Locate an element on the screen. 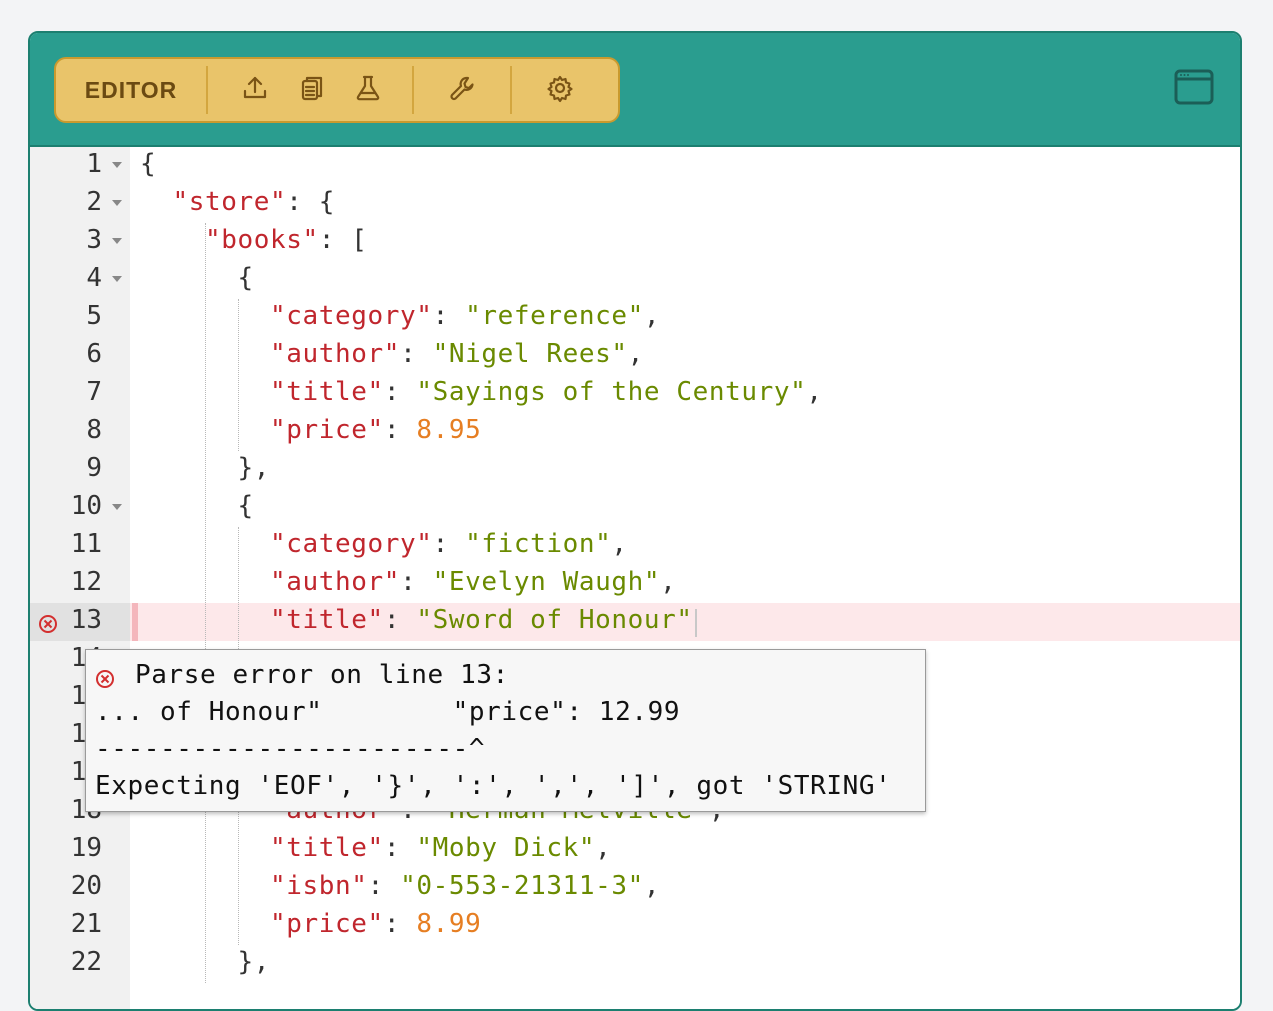  code-text: "title": "Sayings of the Century", is located at coordinates (481, 392).